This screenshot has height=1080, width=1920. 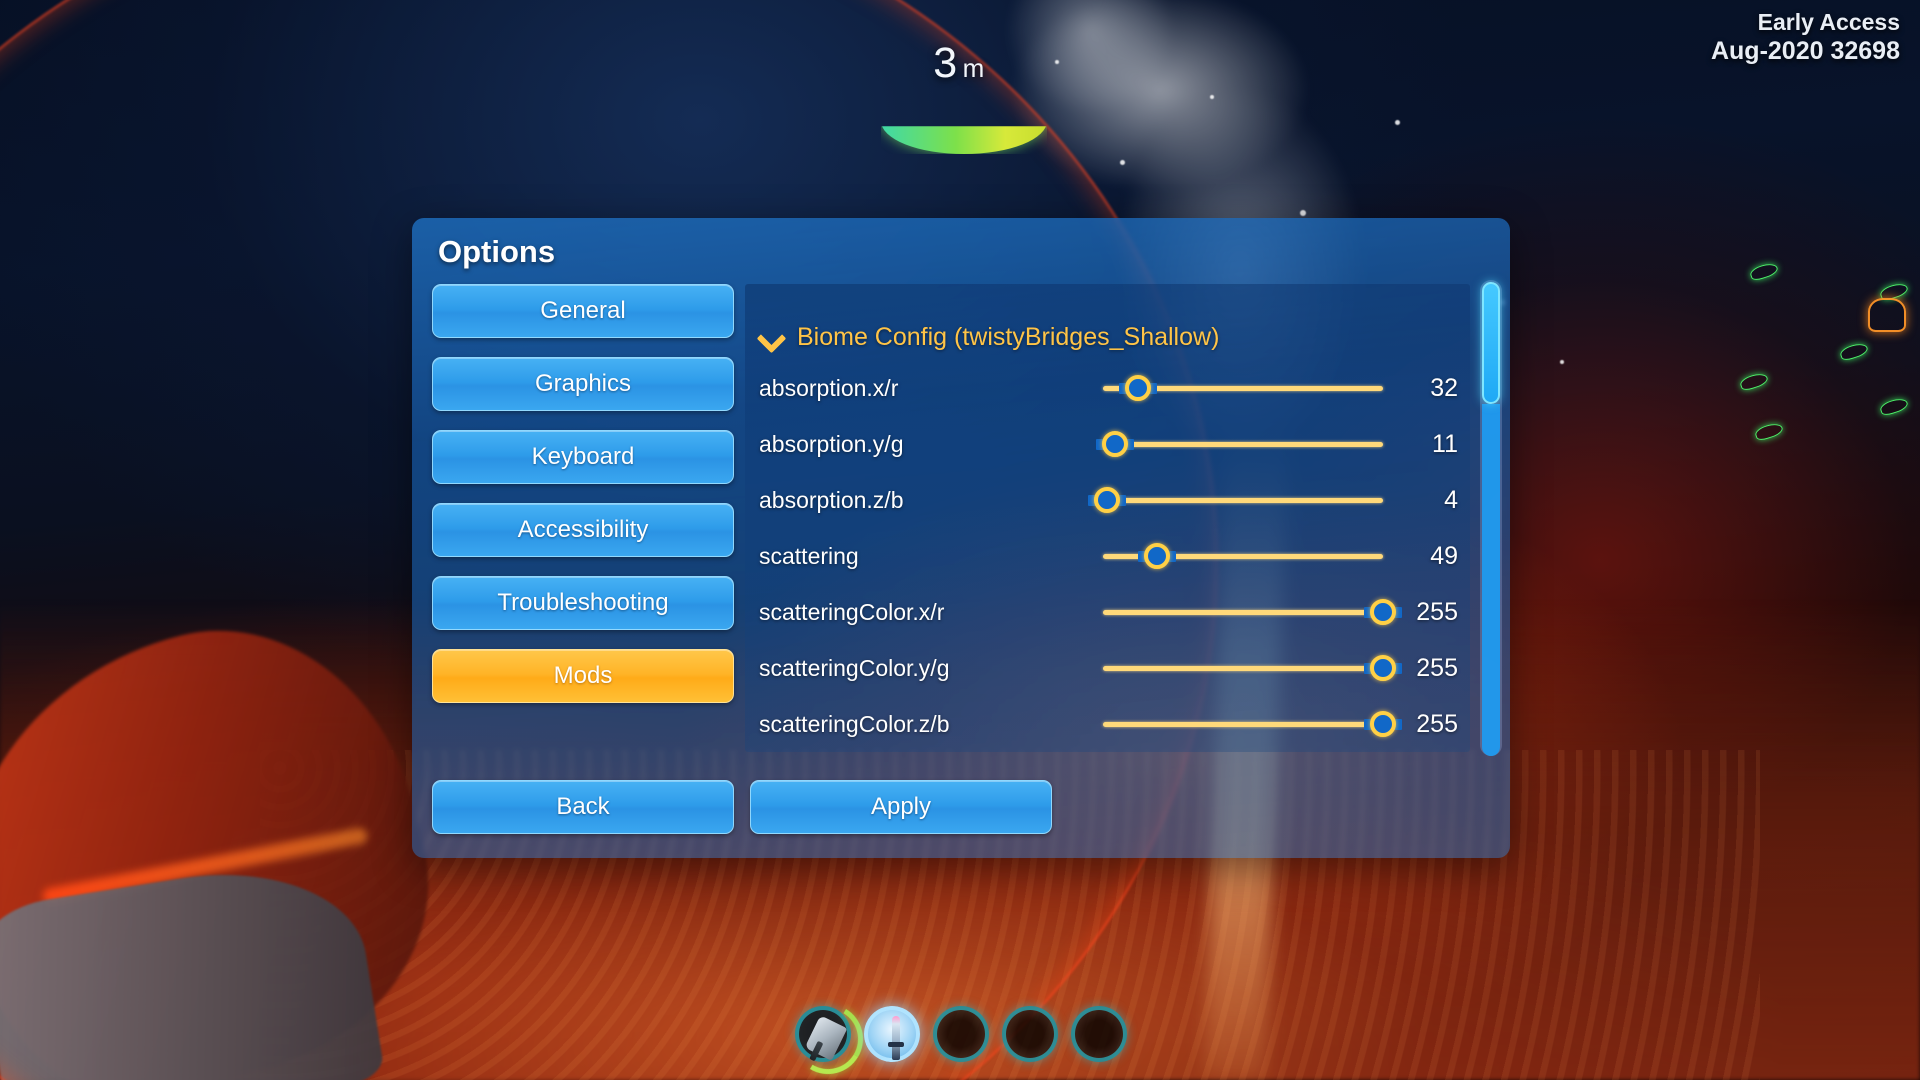 I want to click on early-access-line-2: Aug-2020 32698, so click(x=1805, y=51).